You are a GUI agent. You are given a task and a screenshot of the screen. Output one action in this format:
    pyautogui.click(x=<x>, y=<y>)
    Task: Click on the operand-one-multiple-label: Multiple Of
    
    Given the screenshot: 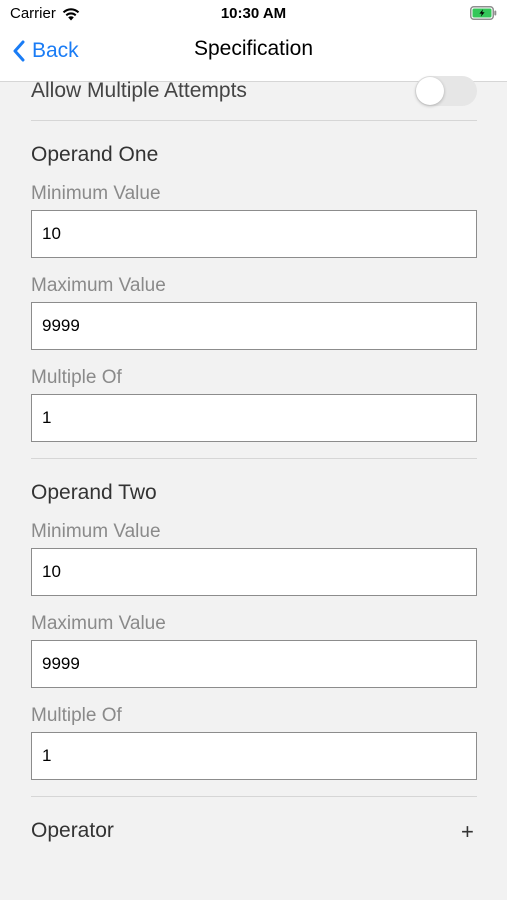 What is the action you would take?
    pyautogui.click(x=76, y=377)
    